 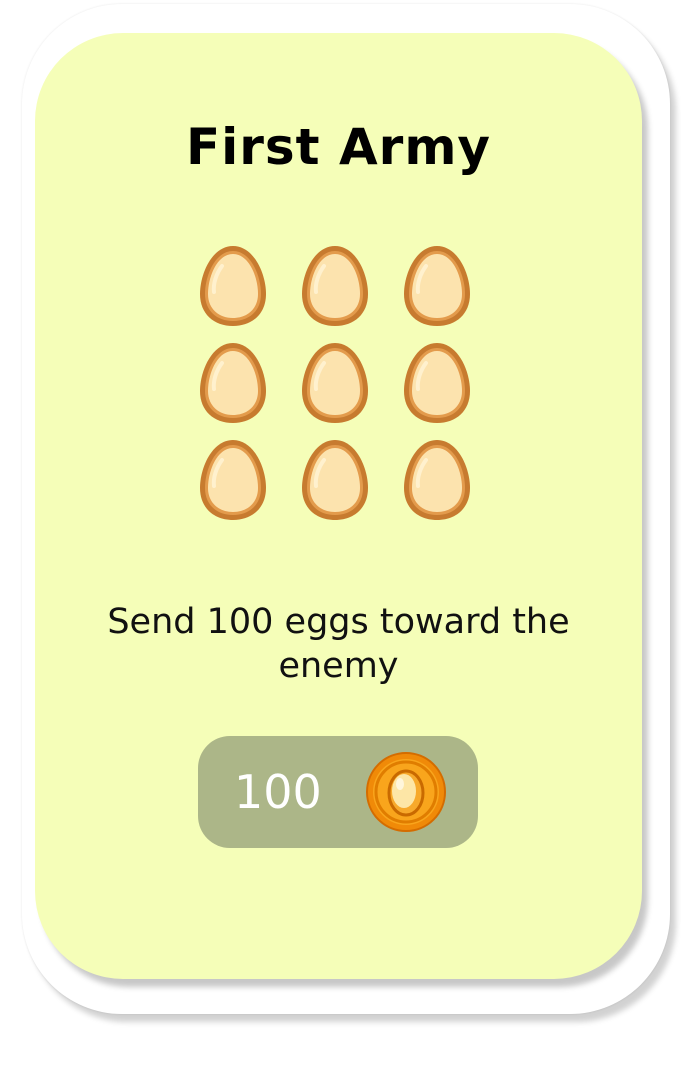 I want to click on card-title: First Army, so click(x=338, y=147).